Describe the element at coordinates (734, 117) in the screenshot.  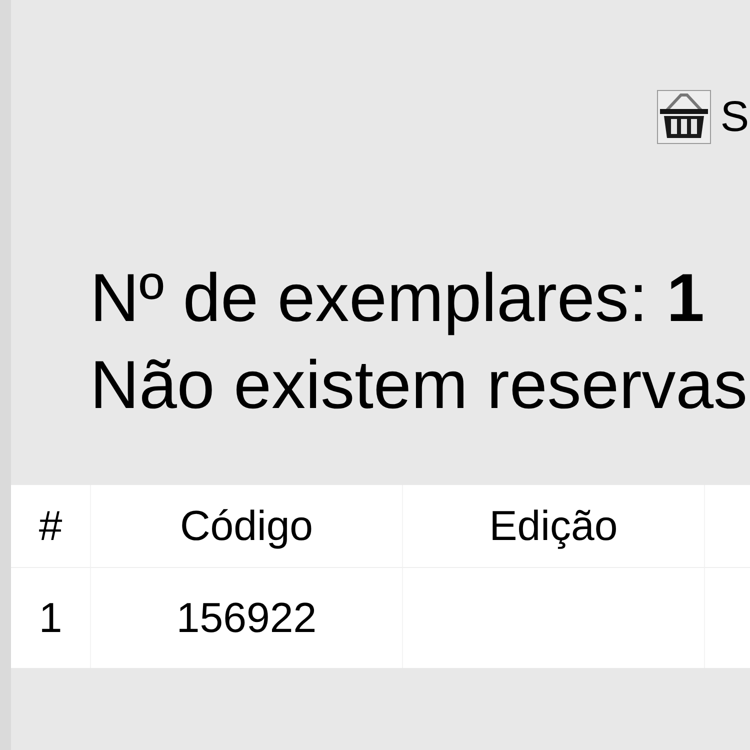
I see `cart-link: S` at that location.